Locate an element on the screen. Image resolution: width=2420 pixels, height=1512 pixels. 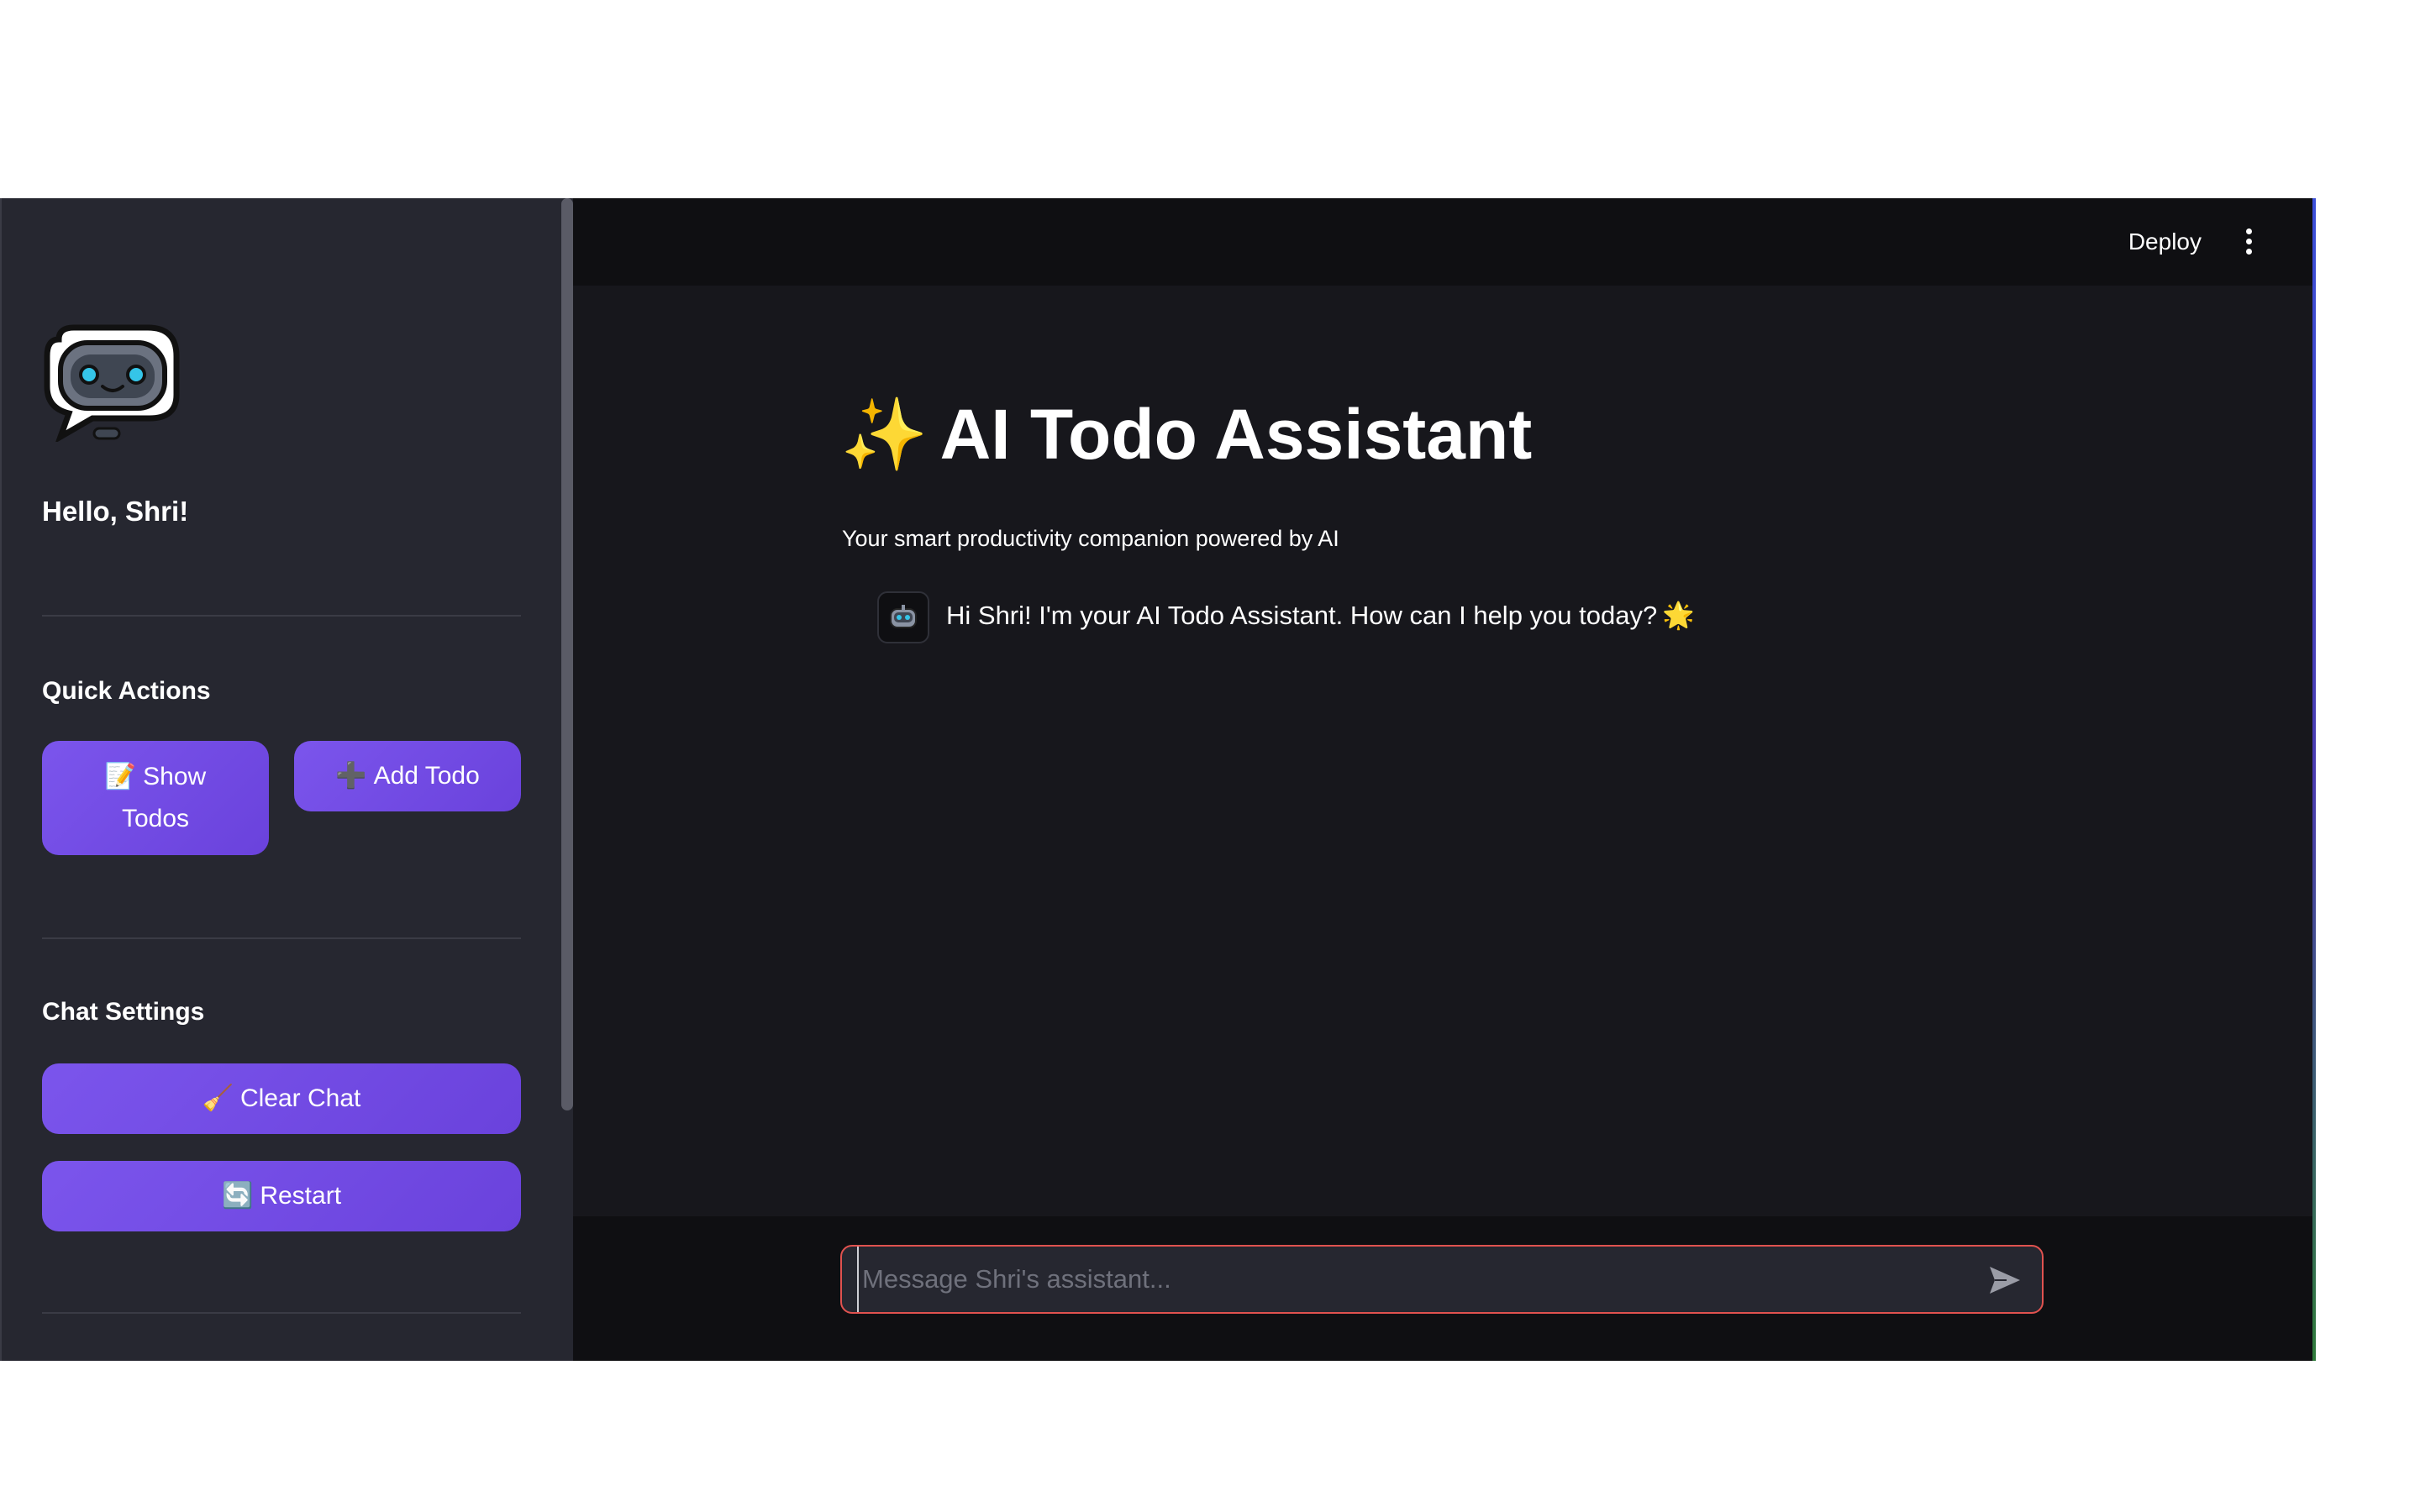
window-edge is located at coordinates (2314, 779).